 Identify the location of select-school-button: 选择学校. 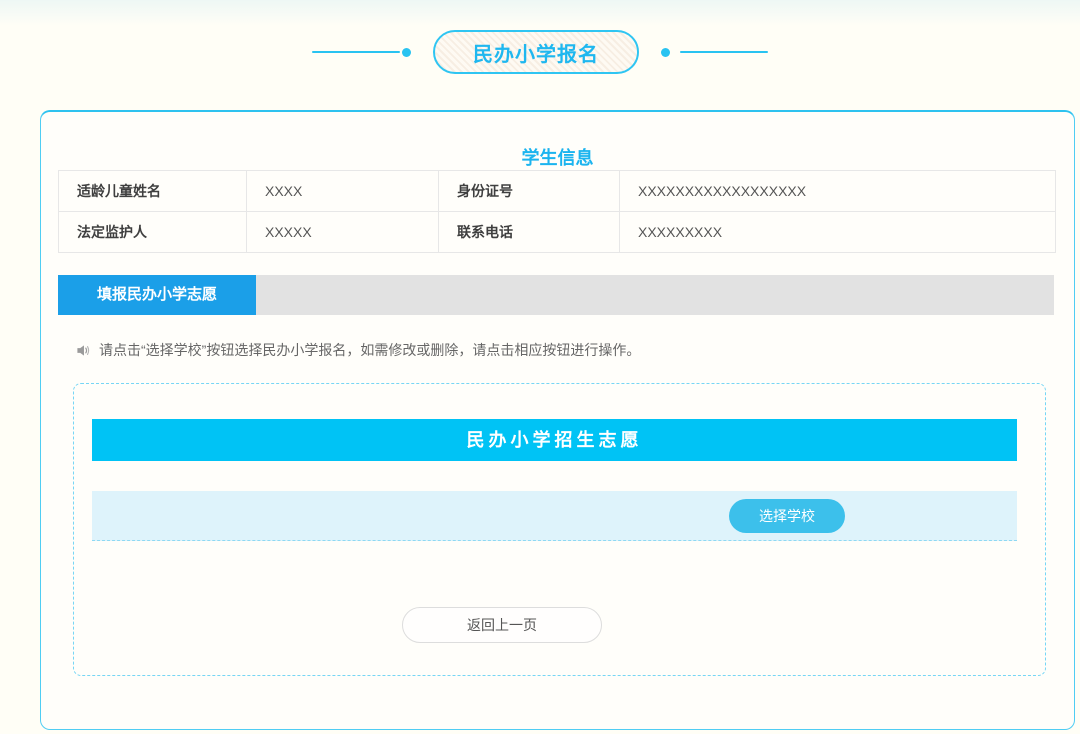
(787, 516).